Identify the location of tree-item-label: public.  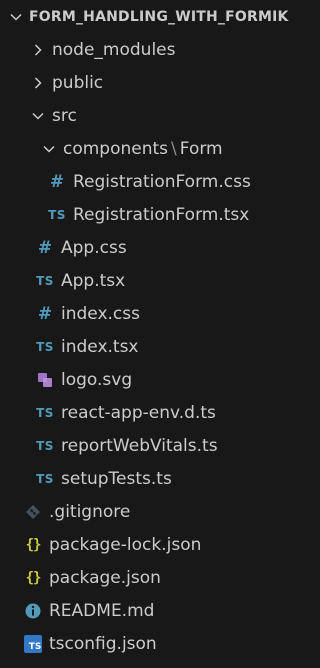
(78, 82).